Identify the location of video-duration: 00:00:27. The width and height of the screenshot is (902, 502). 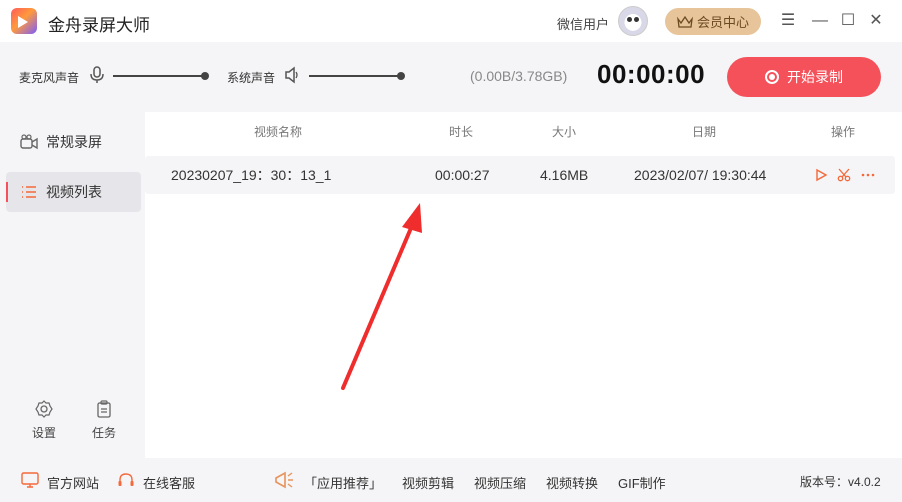
(462, 175).